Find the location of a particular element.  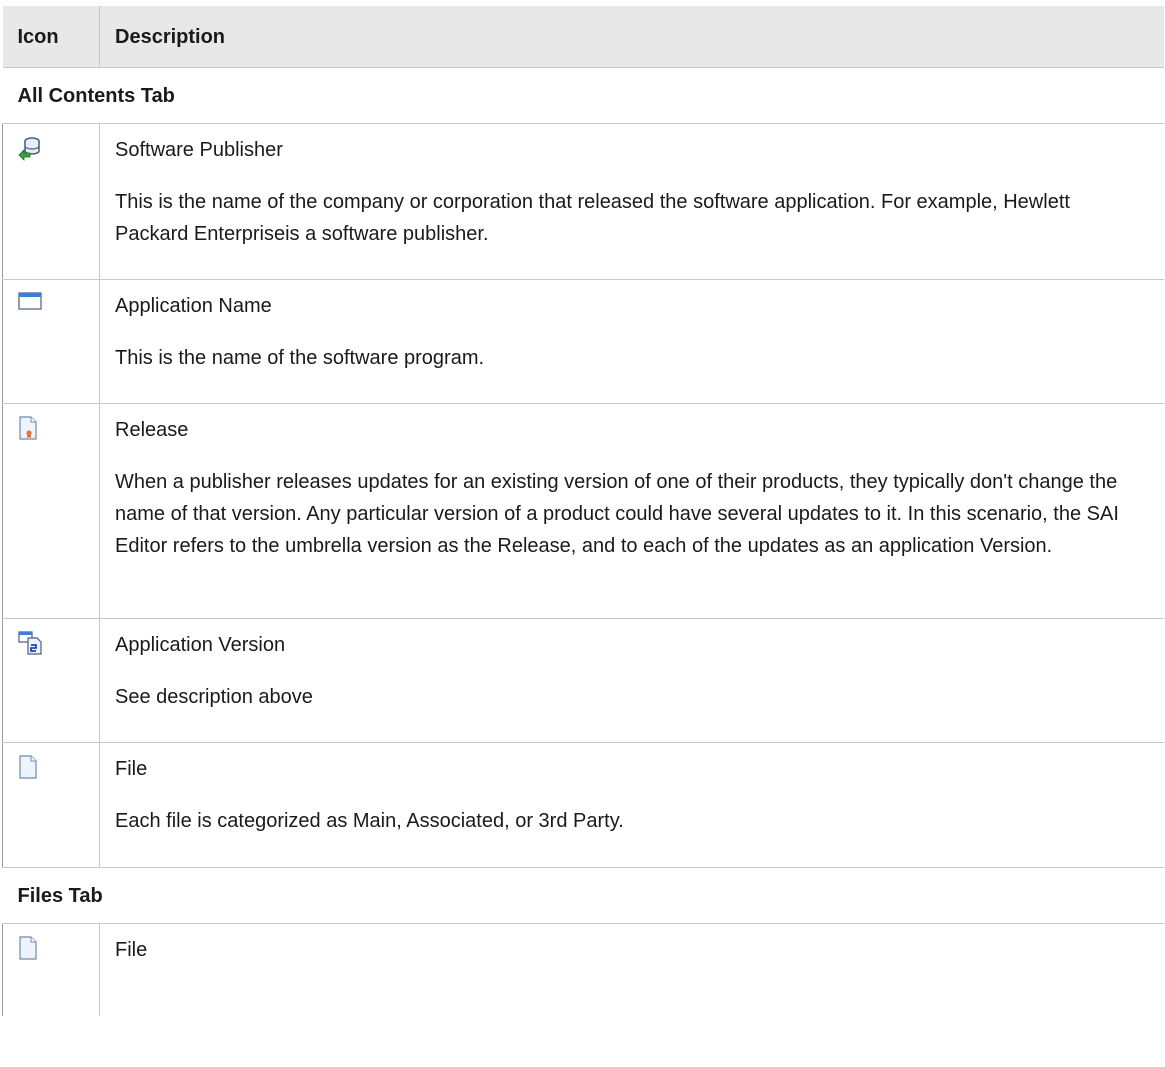

section-label: All Contents Tab is located at coordinates (583, 95).